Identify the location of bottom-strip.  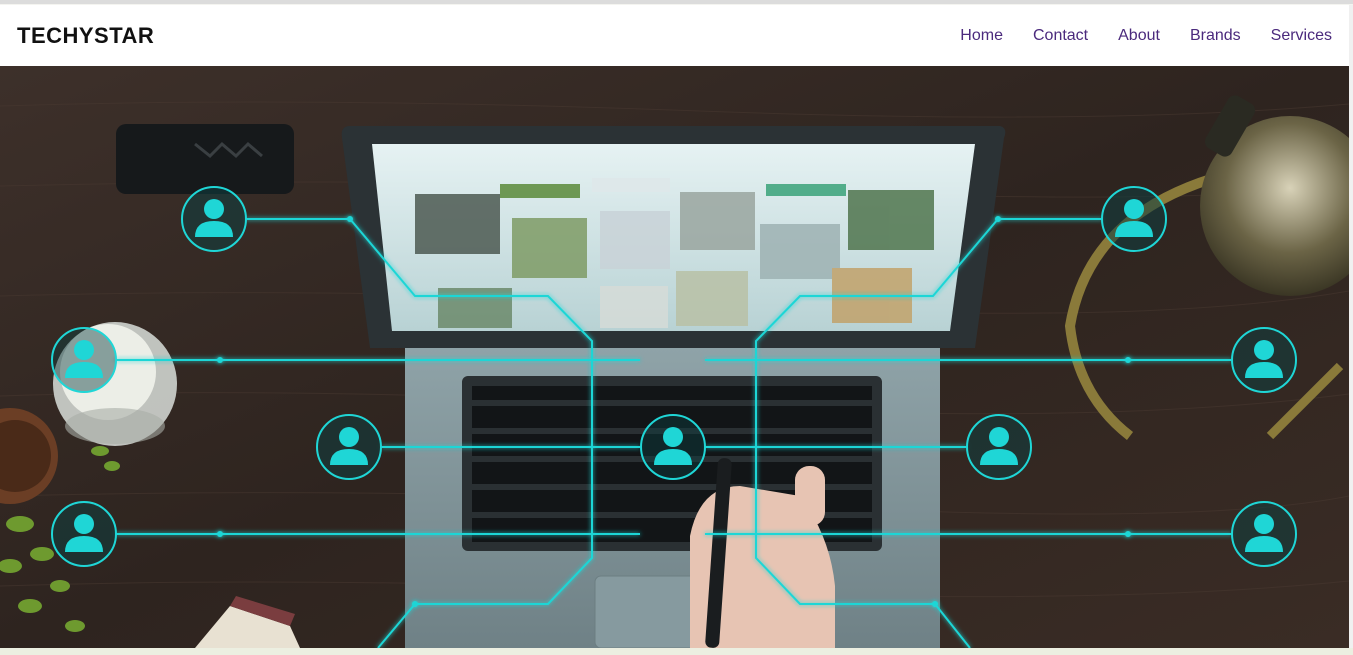
(676, 651).